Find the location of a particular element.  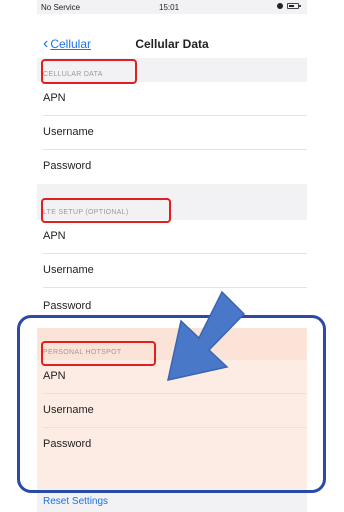

highlight-box-cellular-data is located at coordinates (89, 71).